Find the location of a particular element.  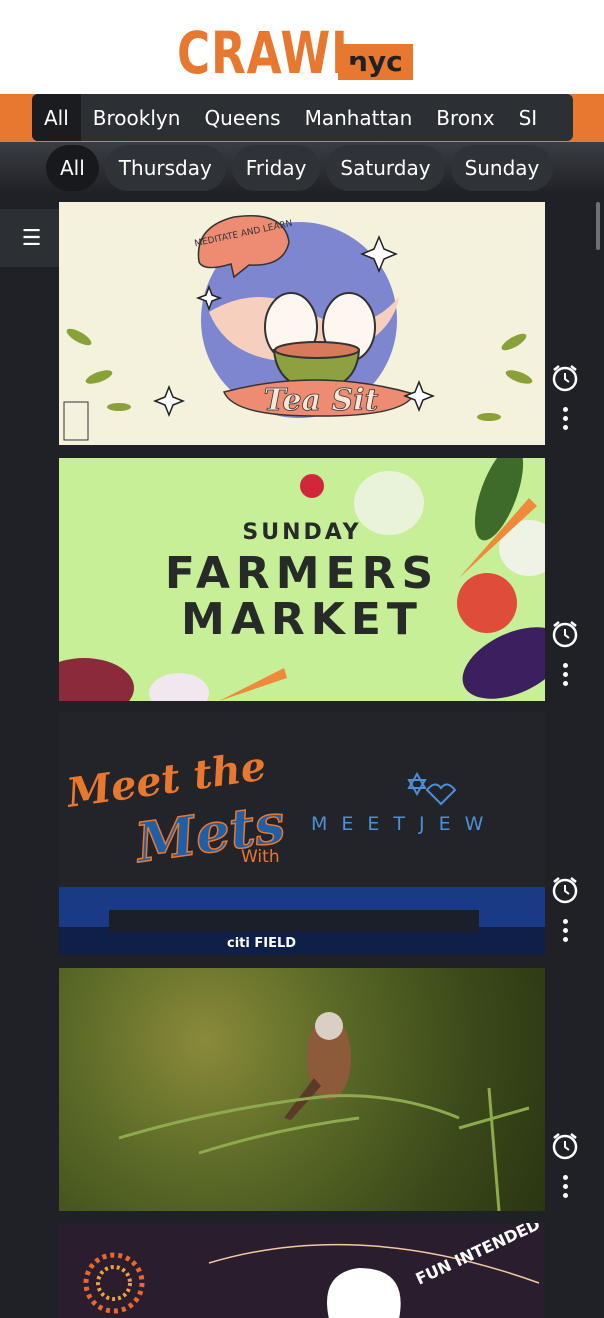

fun-intended-illustration: FUN INTENDED is located at coordinates (313, 1270).